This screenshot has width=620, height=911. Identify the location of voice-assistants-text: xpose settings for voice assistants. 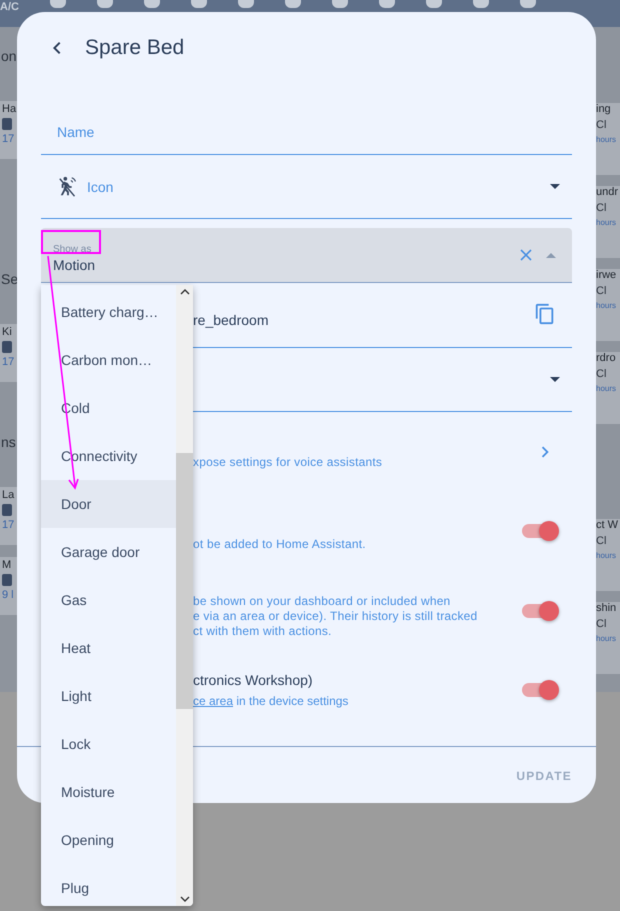
(287, 462).